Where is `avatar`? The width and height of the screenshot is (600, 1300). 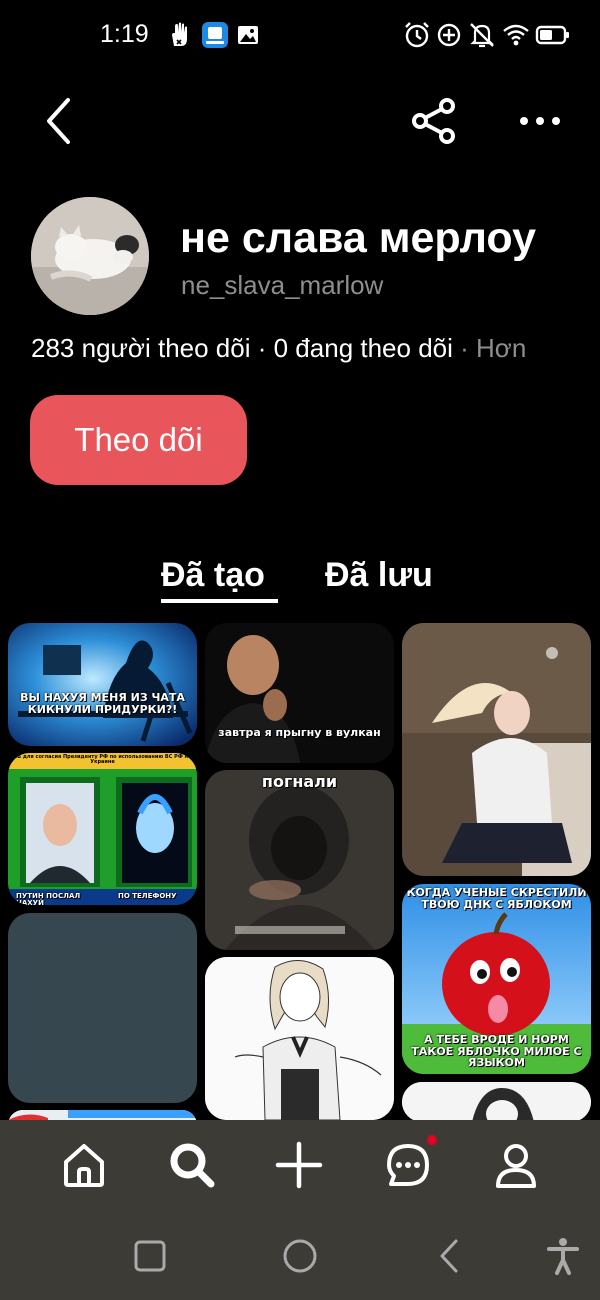 avatar is located at coordinates (90, 256).